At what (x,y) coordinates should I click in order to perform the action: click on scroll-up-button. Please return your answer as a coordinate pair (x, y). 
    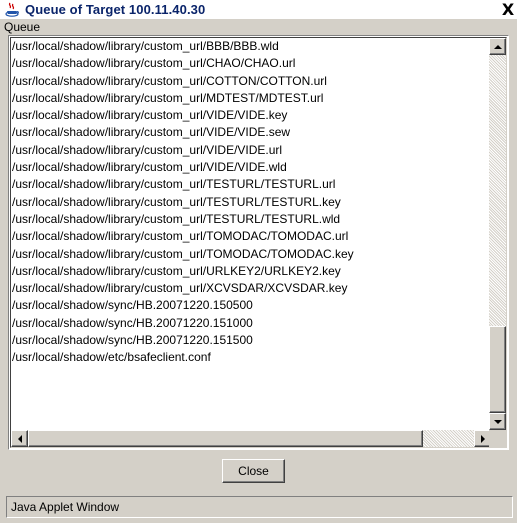
    Looking at the image, I should click on (497, 46).